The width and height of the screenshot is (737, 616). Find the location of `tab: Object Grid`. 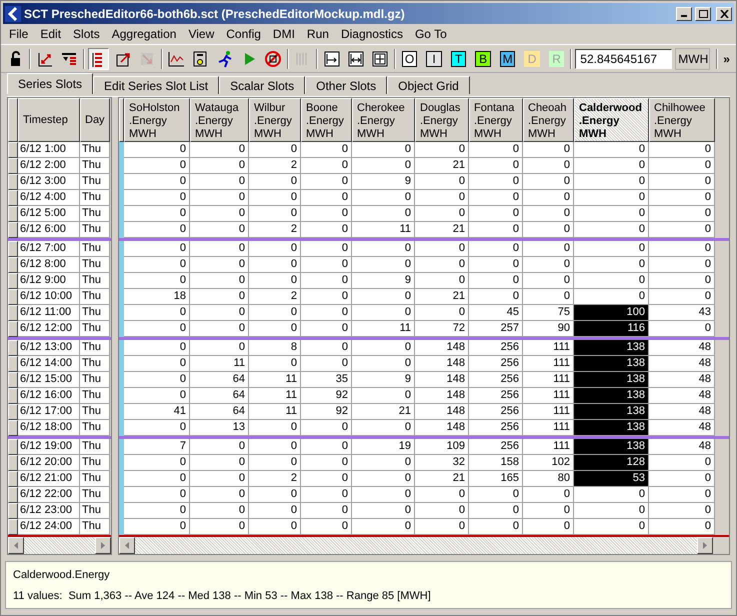

tab: Object Grid is located at coordinates (428, 85).